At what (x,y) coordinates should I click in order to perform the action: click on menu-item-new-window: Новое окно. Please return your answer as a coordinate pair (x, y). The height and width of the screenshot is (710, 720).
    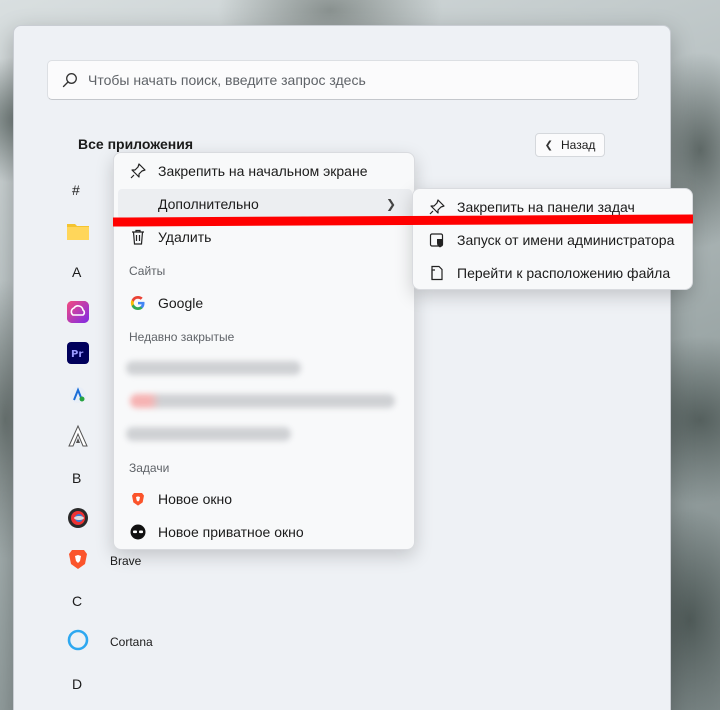
    Looking at the image, I should click on (265, 499).